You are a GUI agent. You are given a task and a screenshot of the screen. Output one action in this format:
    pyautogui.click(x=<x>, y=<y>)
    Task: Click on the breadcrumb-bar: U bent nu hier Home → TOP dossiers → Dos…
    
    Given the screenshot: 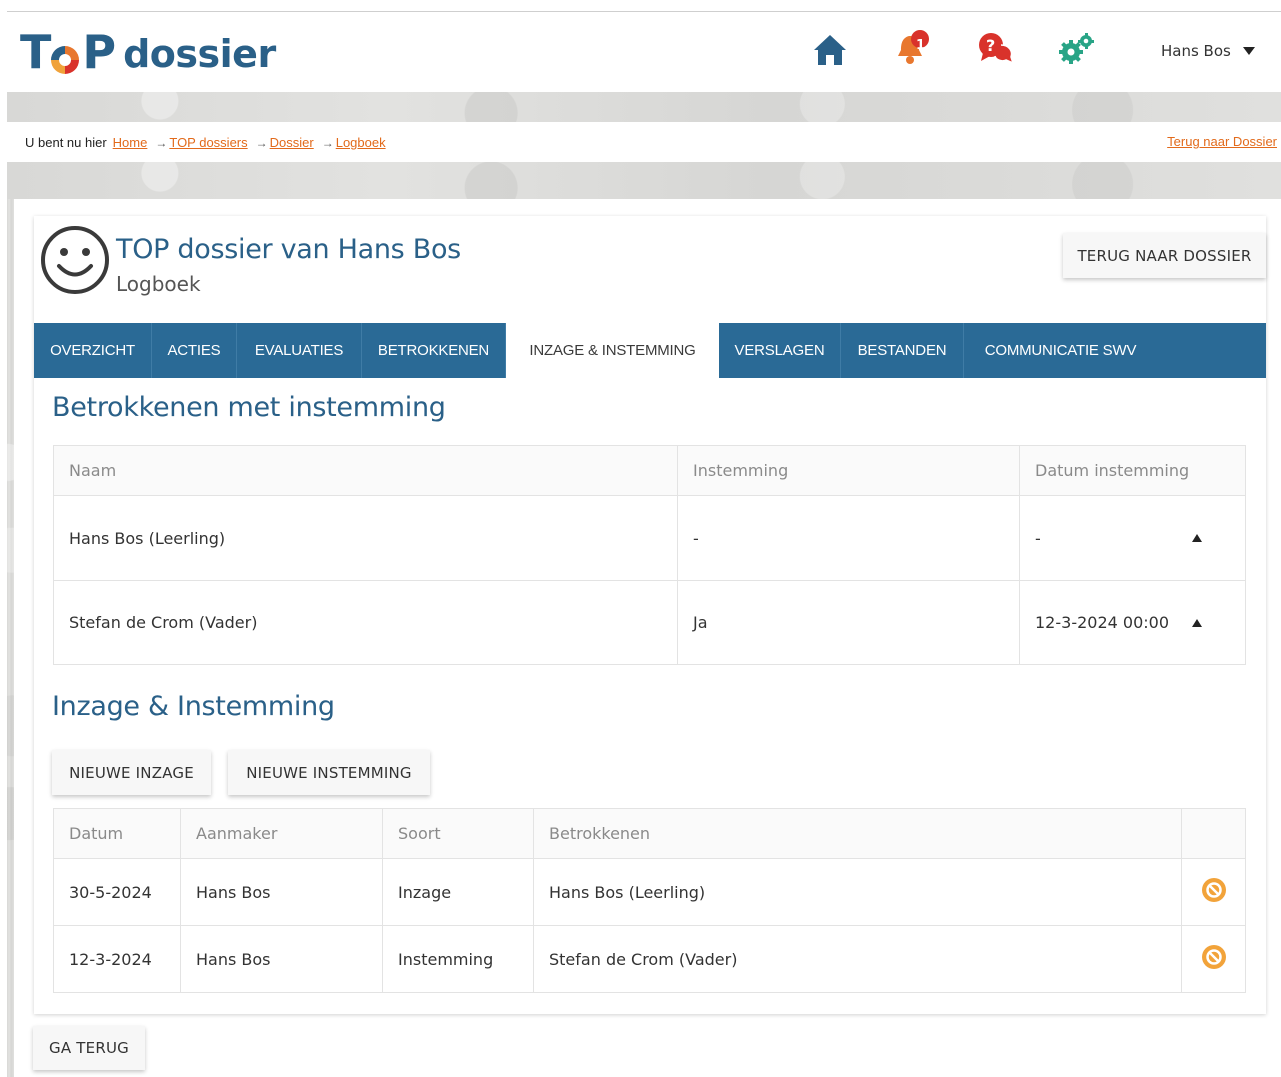 What is the action you would take?
    pyautogui.click(x=644, y=142)
    